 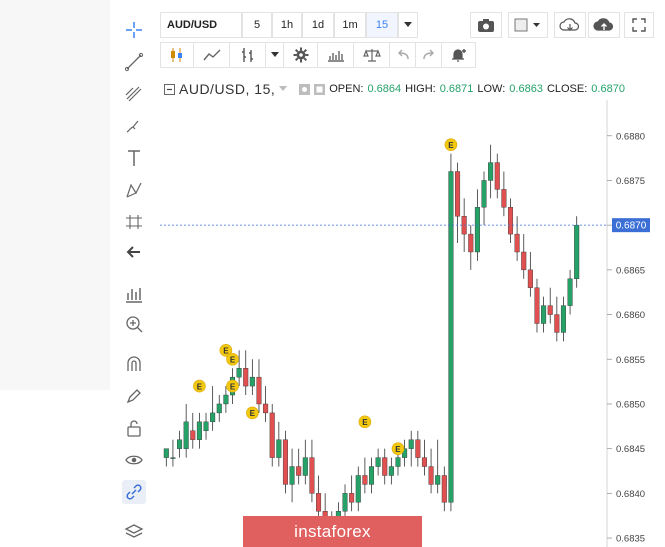 I want to click on camera-icon, so click(x=486, y=25).